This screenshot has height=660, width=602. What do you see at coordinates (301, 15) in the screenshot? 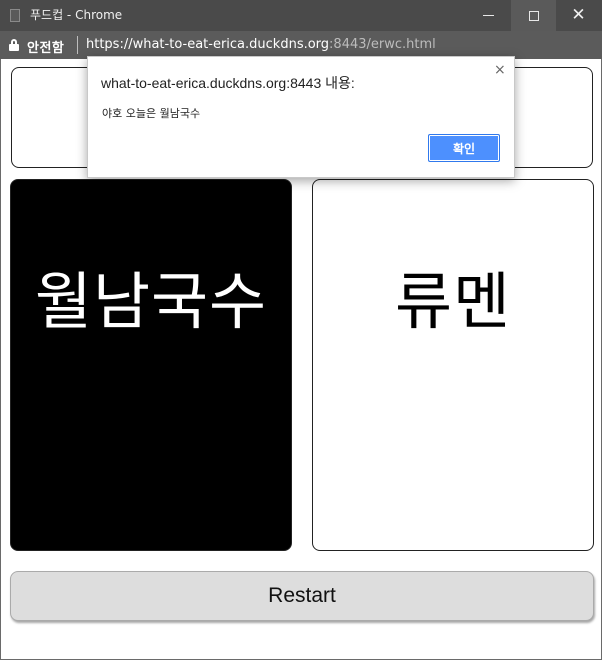
I see `window-titlebar: 푸드컵 - Chrome ✕` at bounding box center [301, 15].